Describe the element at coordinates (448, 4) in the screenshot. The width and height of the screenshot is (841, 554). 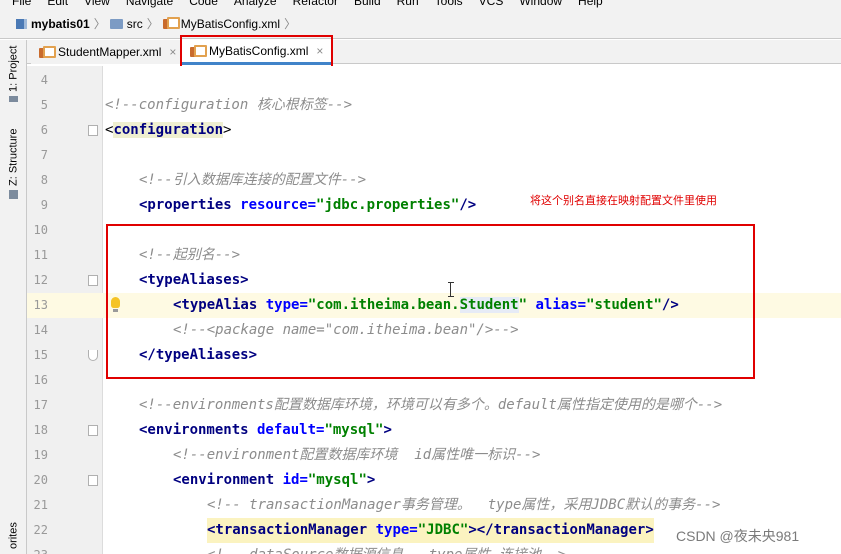
I see `menu-tools: Tools` at that location.